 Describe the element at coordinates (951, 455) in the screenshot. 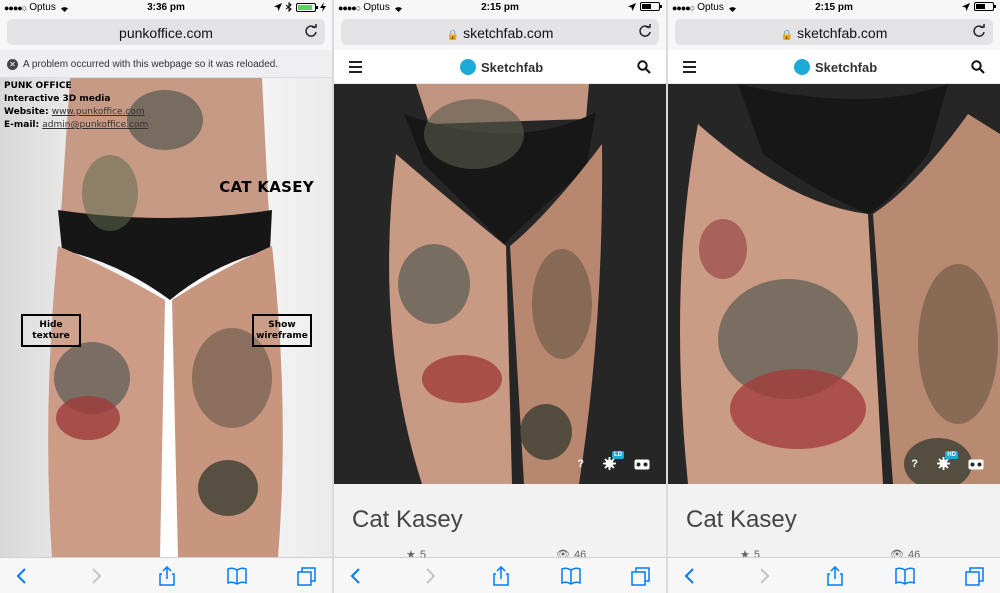

I see `quality-badge: HD` at that location.